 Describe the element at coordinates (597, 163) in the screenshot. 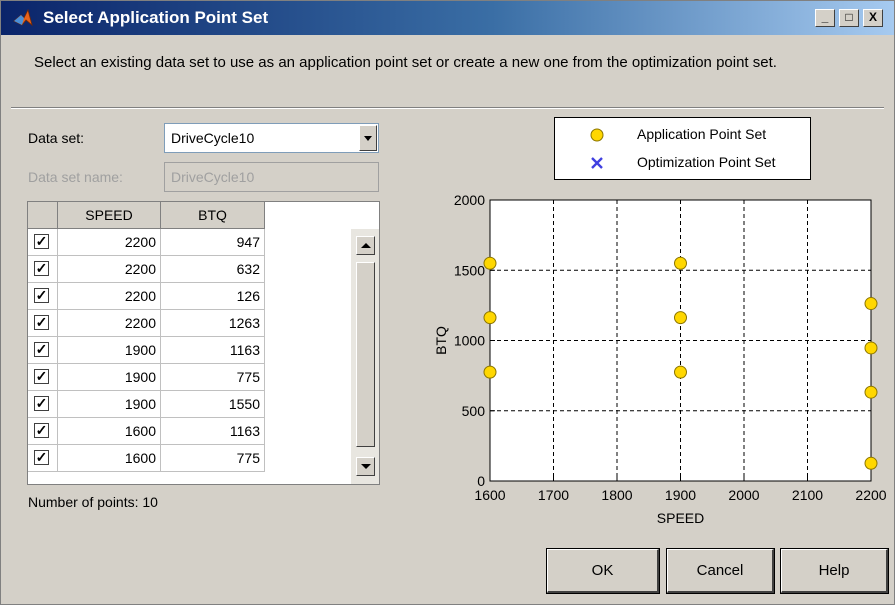

I see `cross-marker-icon` at that location.